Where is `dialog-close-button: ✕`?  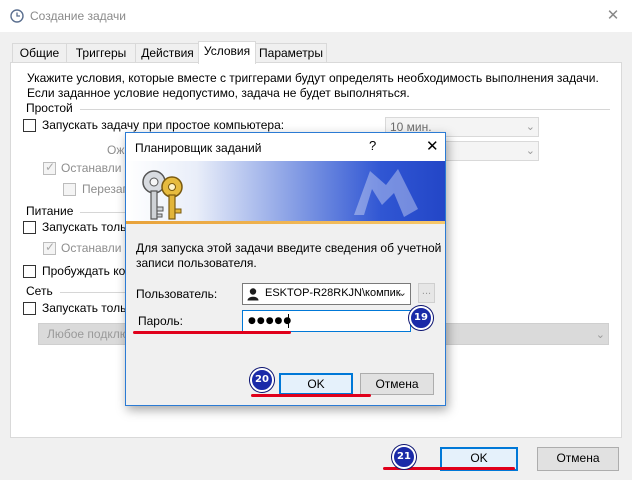 dialog-close-button: ✕ is located at coordinates (432, 146).